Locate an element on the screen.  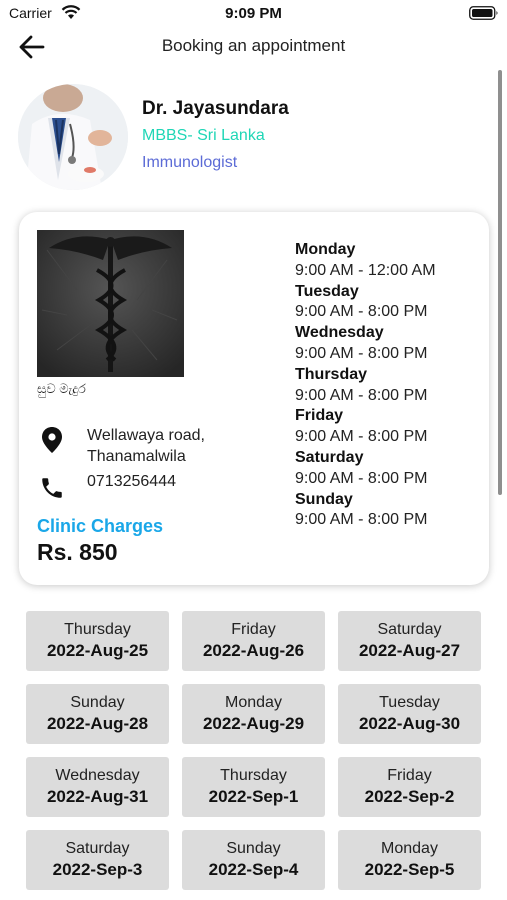
date-button: Thursday 2022-Sep-1 is located at coordinates (253, 787).